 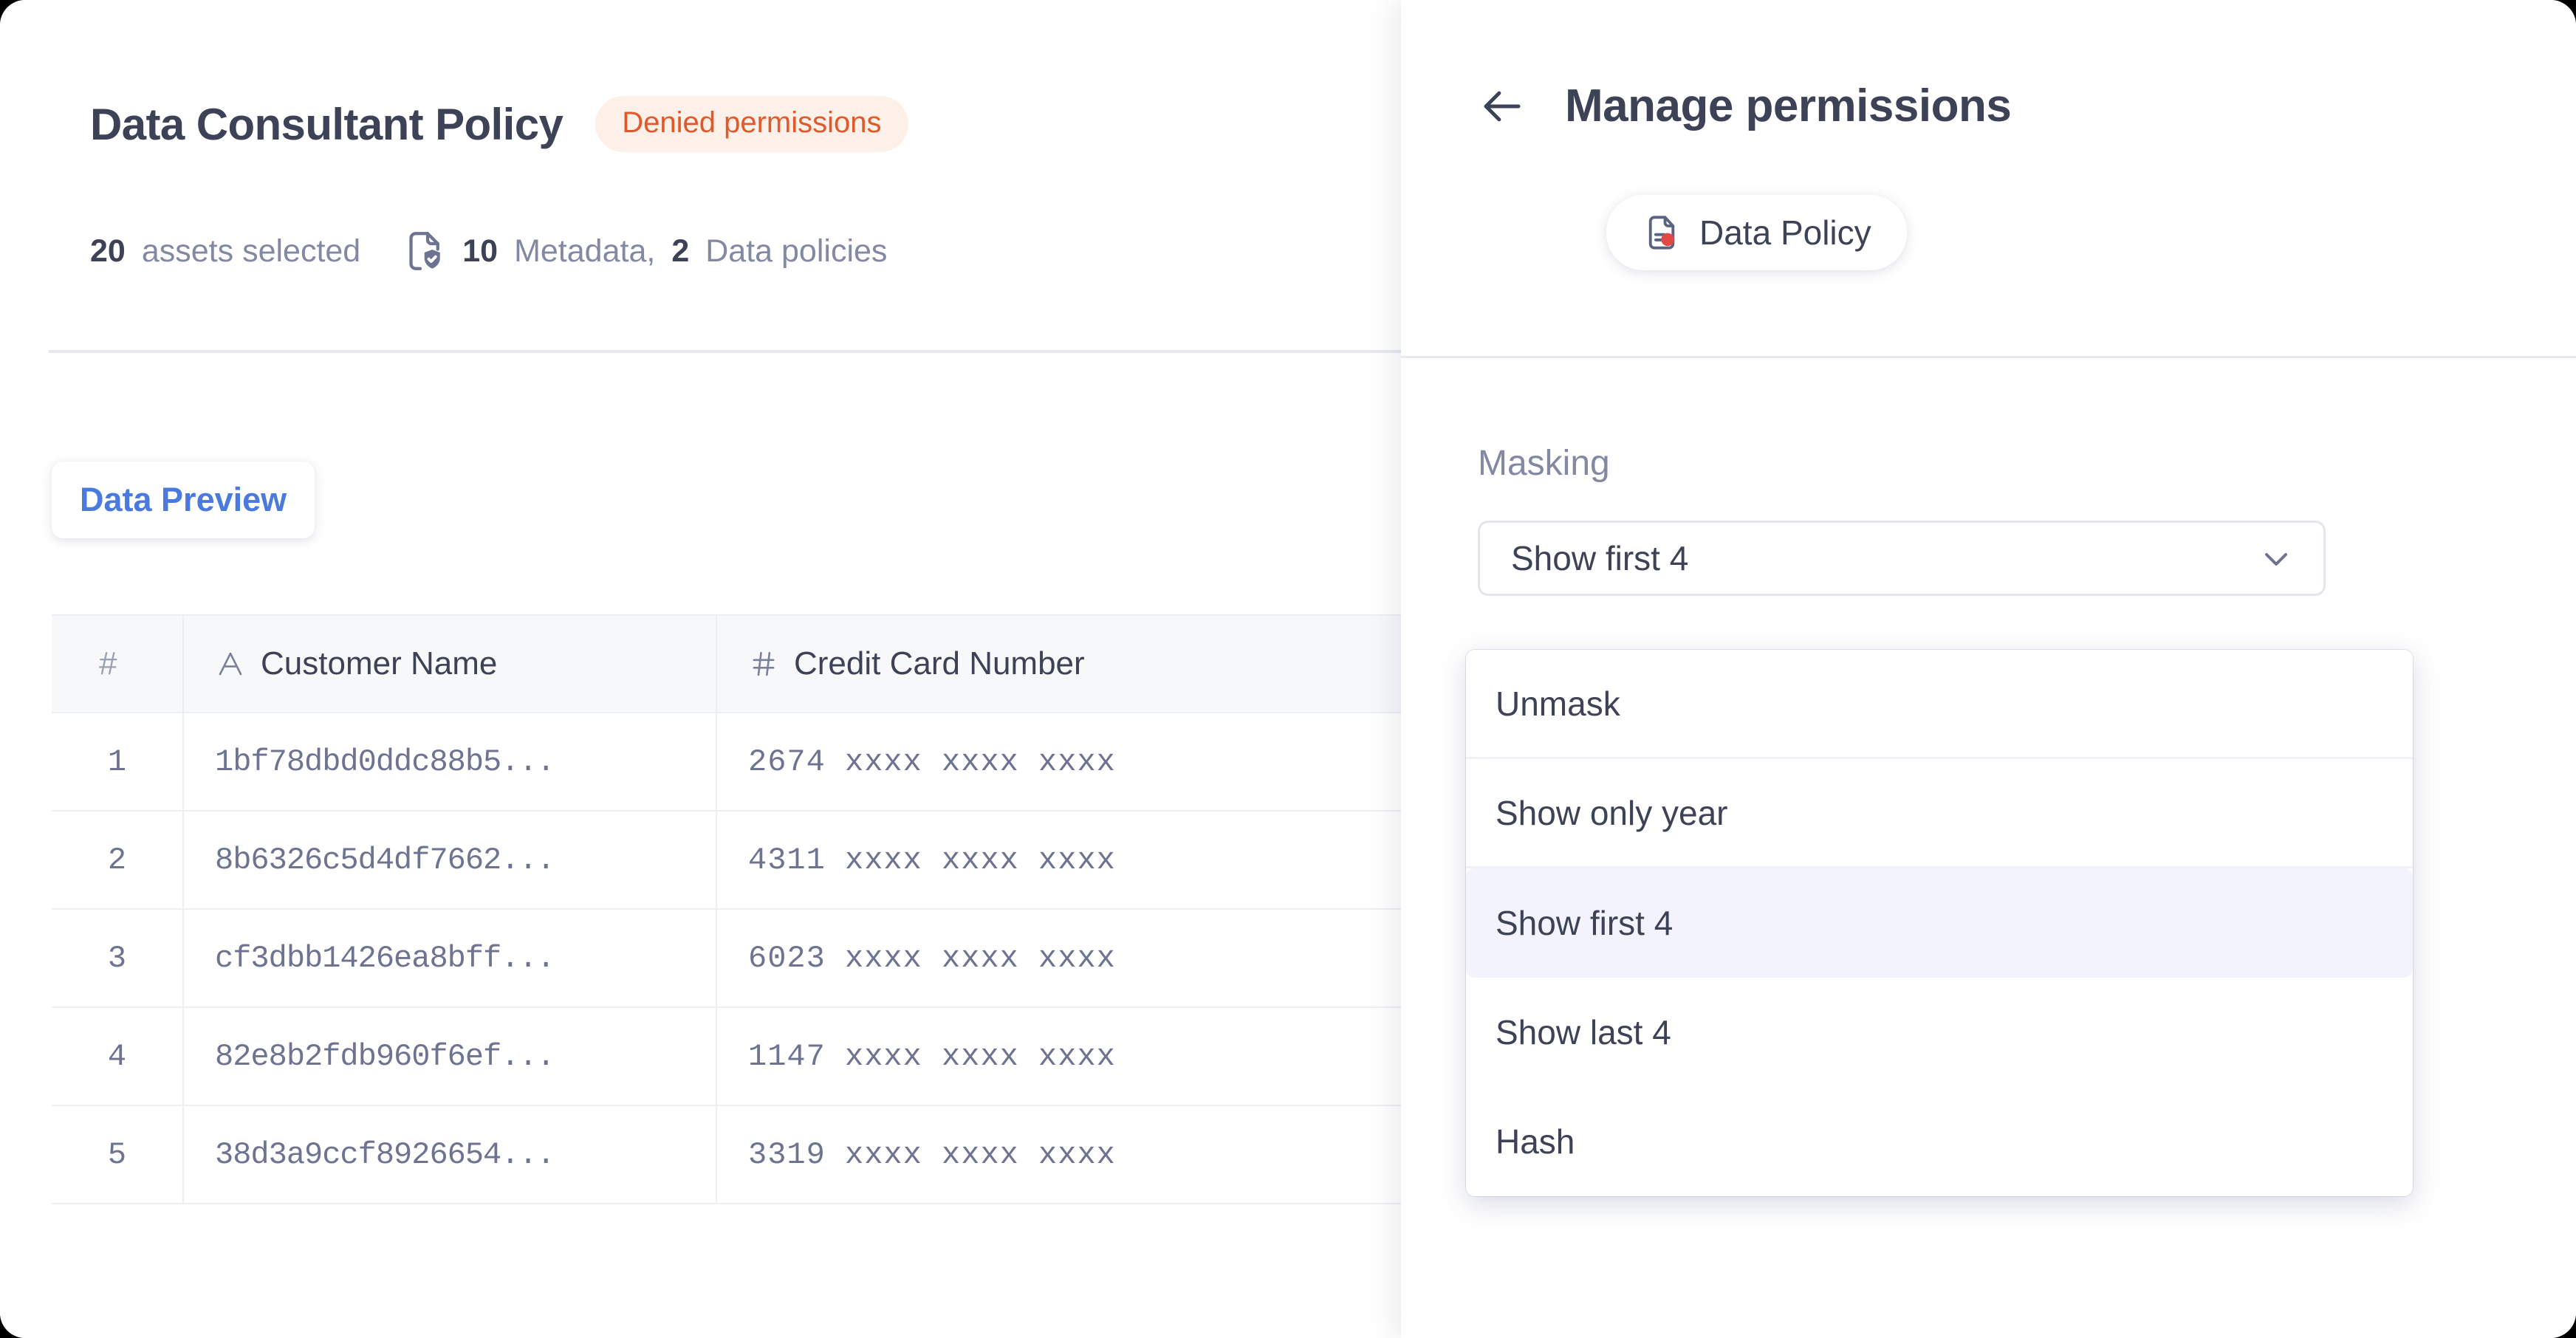 I want to click on page-title: Data Consultant Policy, so click(x=327, y=124).